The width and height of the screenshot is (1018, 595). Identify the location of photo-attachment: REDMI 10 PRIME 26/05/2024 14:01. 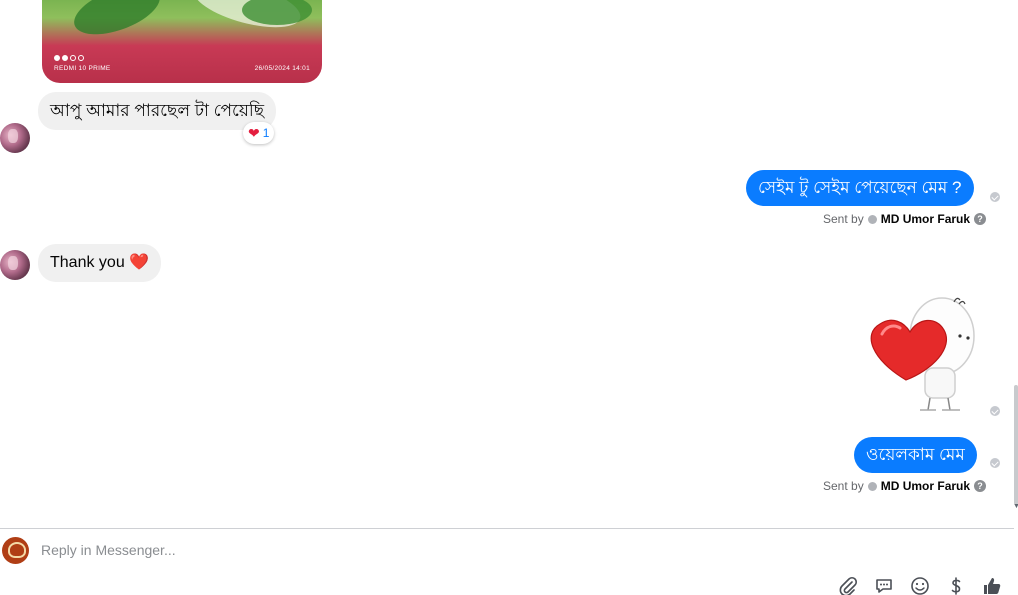
(182, 41).